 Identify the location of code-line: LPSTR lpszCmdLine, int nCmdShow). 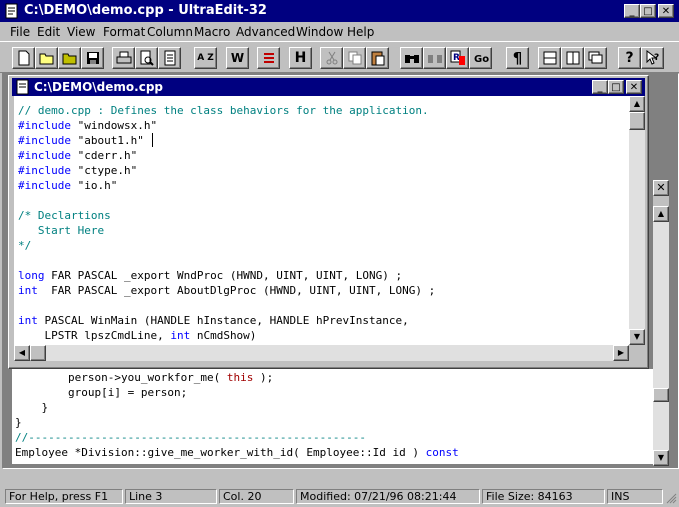
(137, 335).